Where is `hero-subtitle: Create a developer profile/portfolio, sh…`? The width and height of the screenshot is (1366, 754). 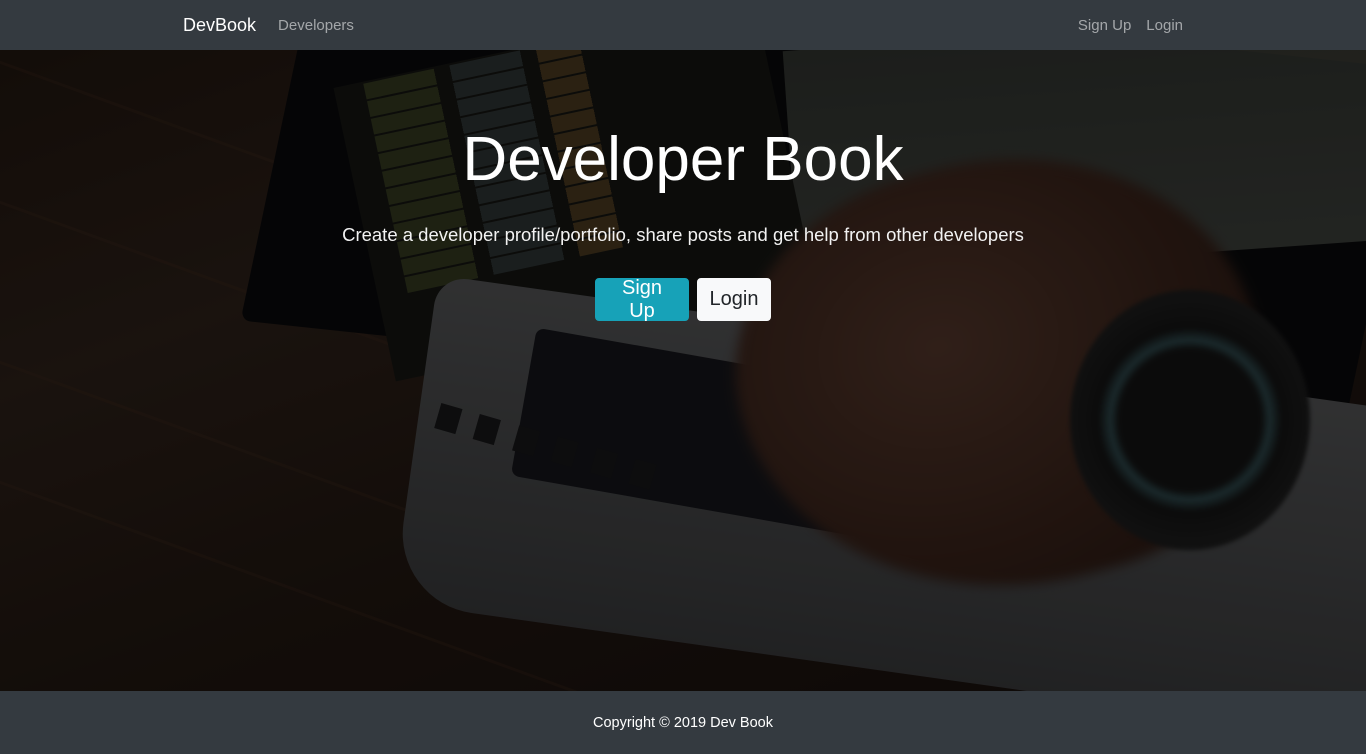
hero-subtitle: Create a developer profile/portfolio, sh… is located at coordinates (683, 234).